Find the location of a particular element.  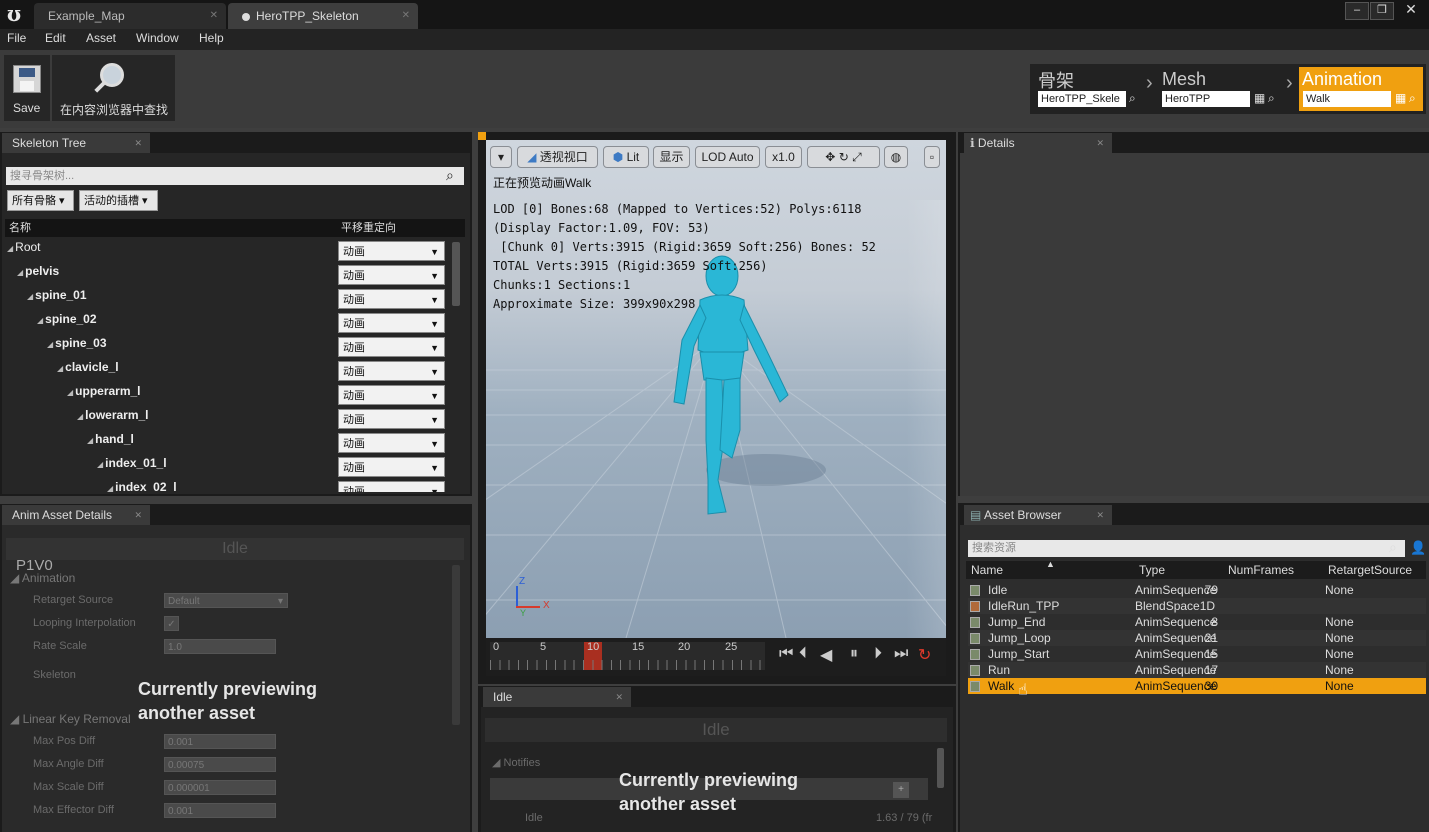

column-retarget: 平移重定向 is located at coordinates (368, 228).